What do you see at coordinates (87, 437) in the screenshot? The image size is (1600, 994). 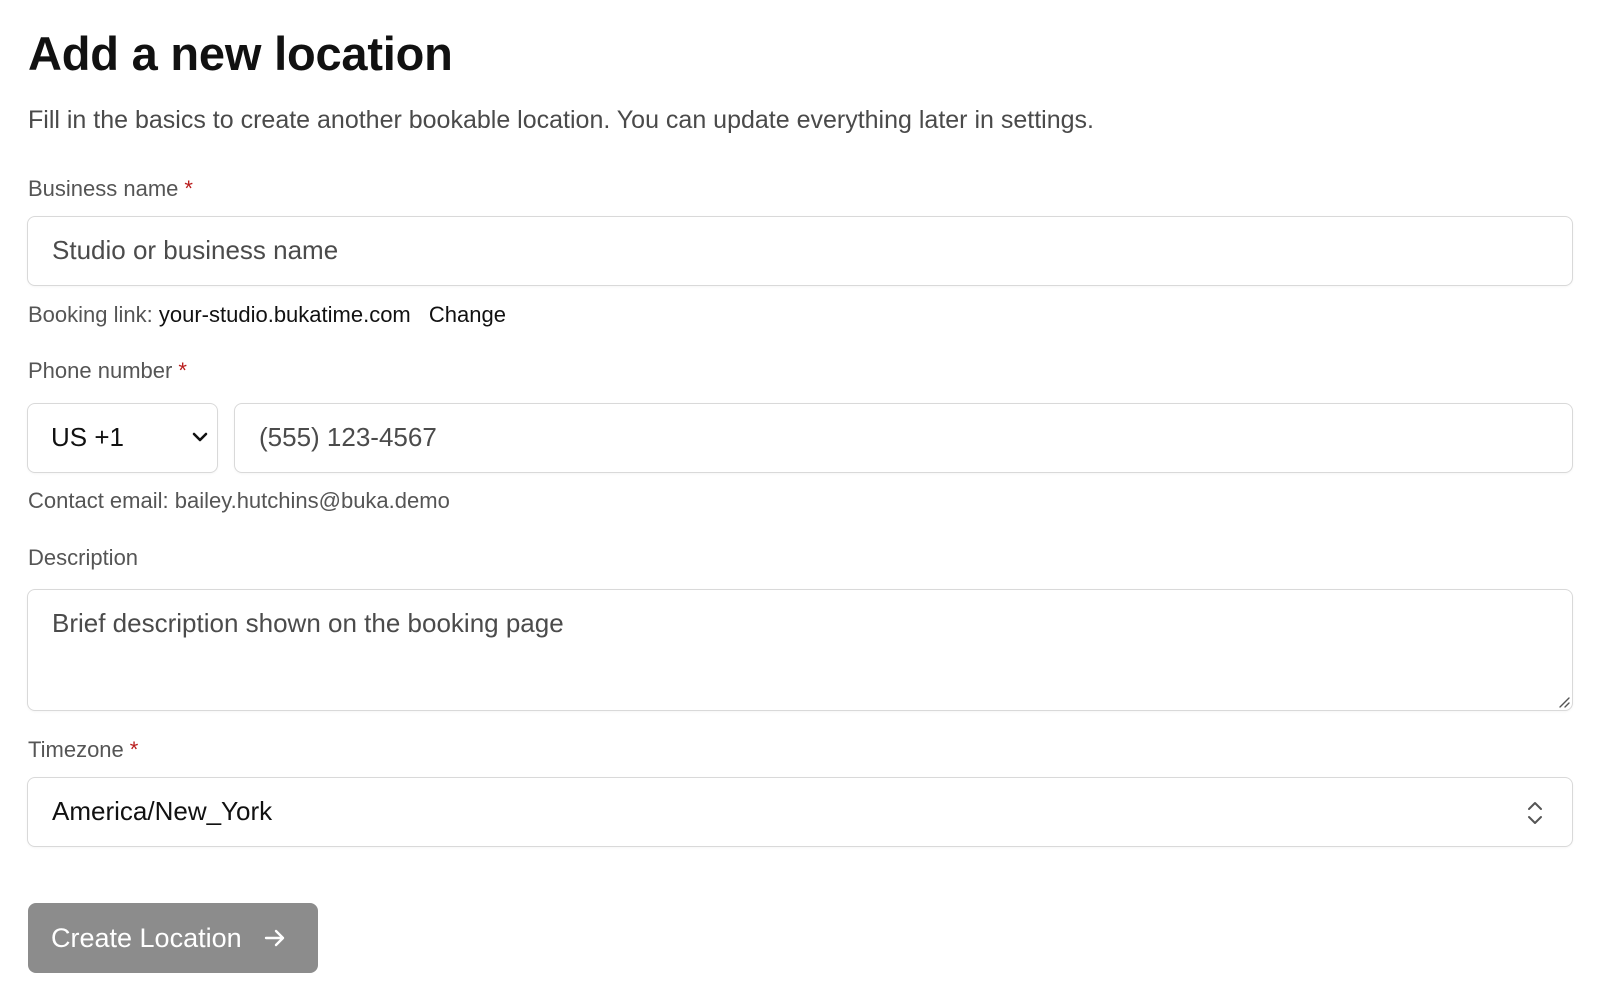 I see `country-code-value: US +1` at bounding box center [87, 437].